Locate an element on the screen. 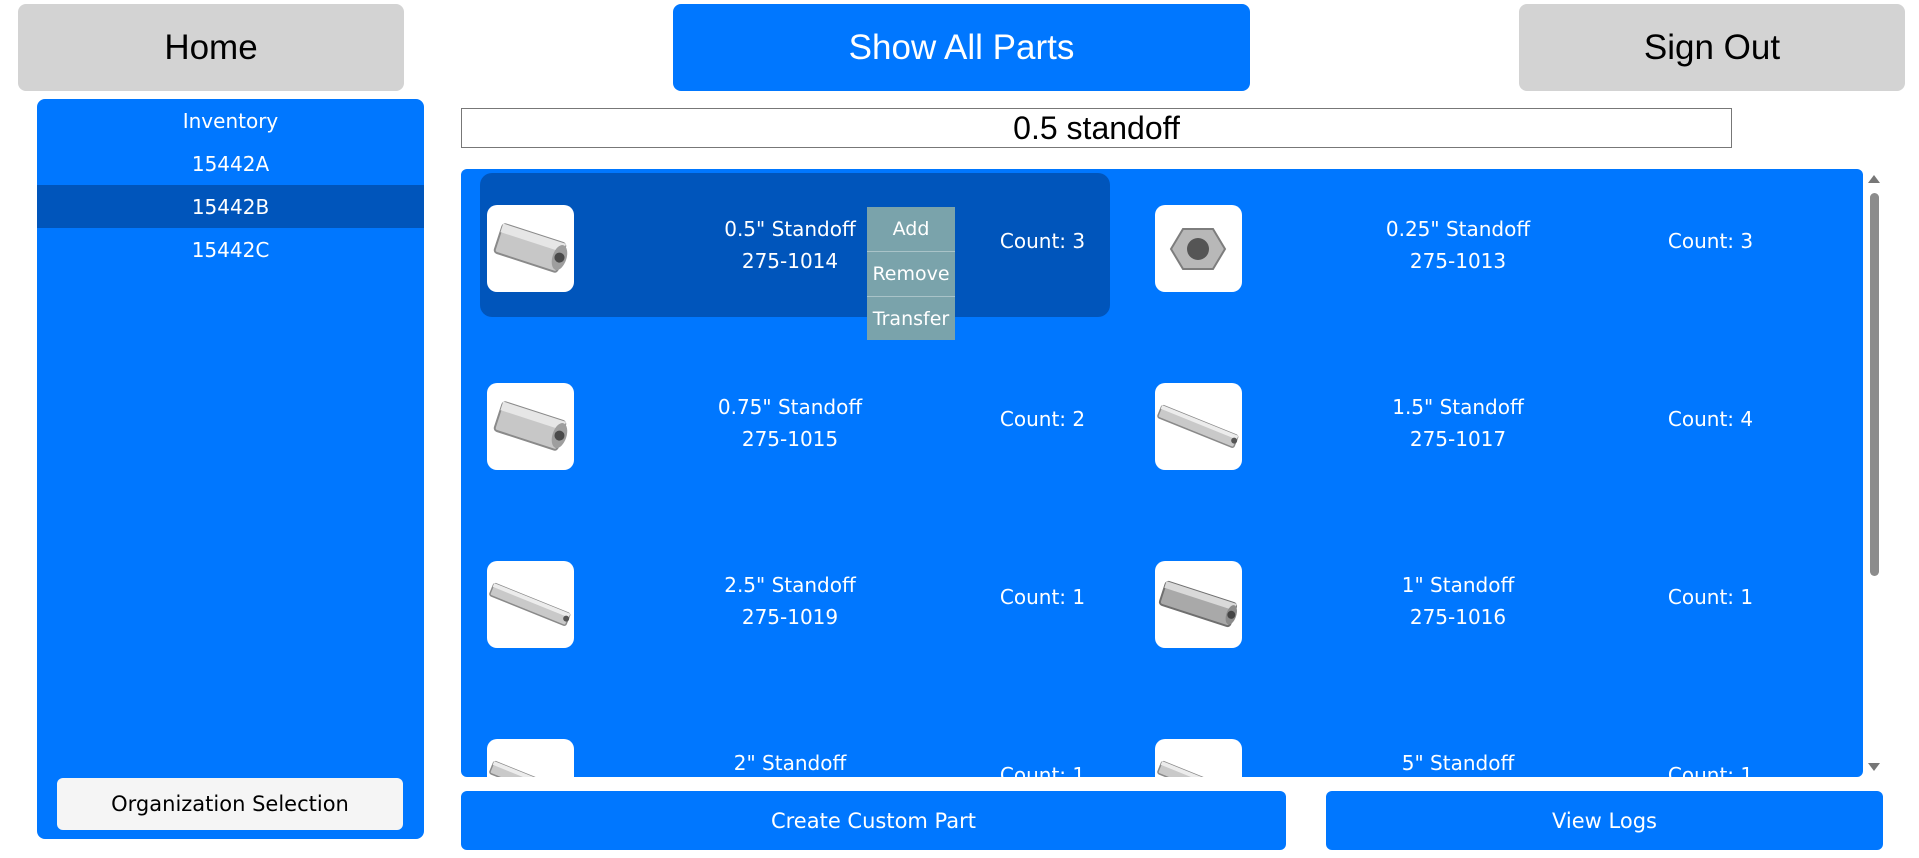 This screenshot has width=1919, height=858. part-card: 2.5" Standoff 275-1019 Count: 1 is located at coordinates (795, 601).